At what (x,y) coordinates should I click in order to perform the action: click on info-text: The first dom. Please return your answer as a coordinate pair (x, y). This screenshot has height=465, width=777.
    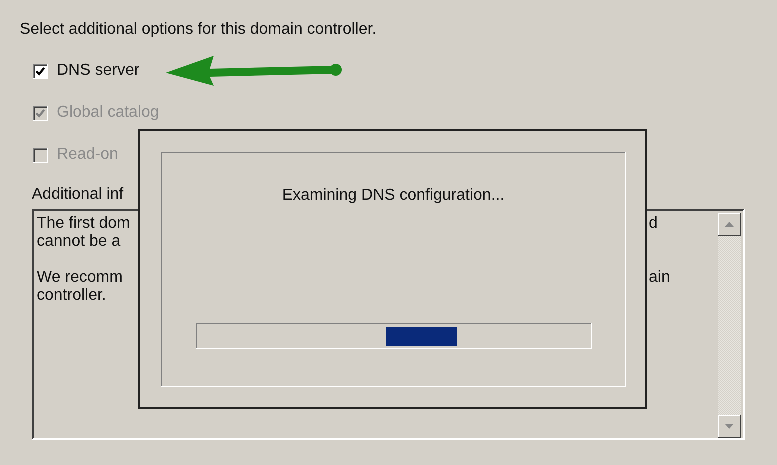
    Looking at the image, I should click on (84, 224).